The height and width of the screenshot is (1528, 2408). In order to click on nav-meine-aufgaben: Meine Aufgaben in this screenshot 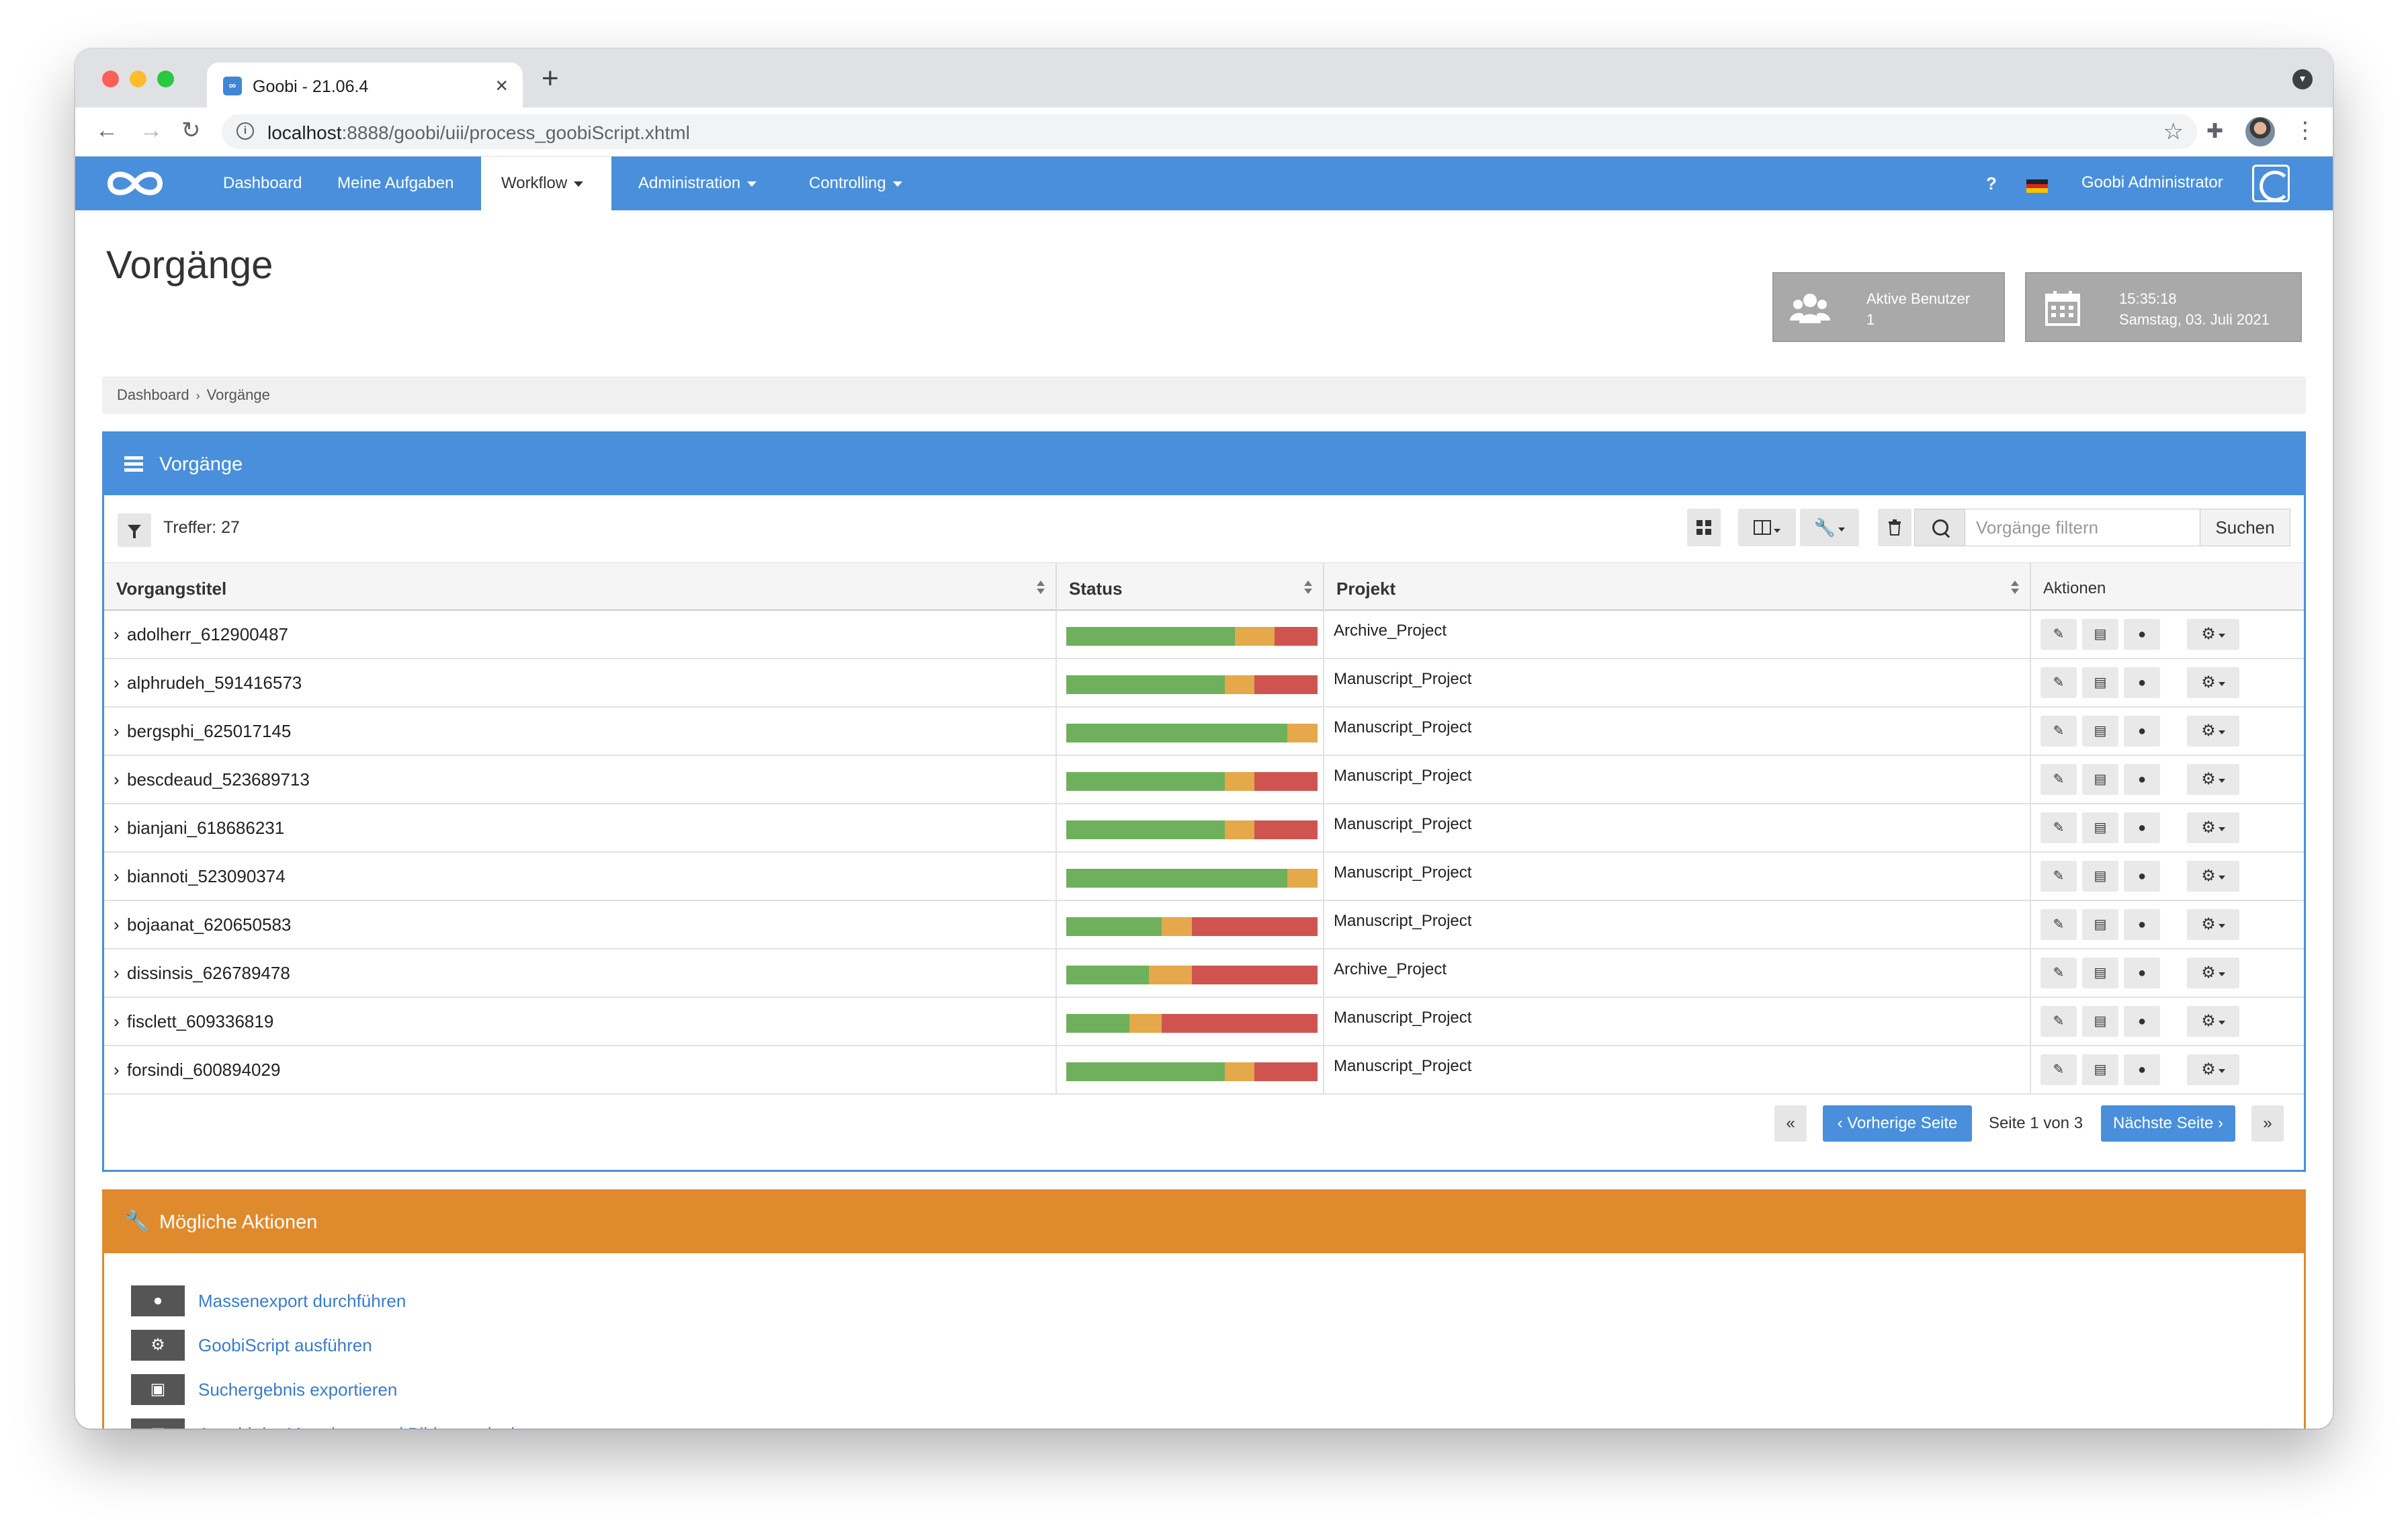, I will do `click(395, 183)`.